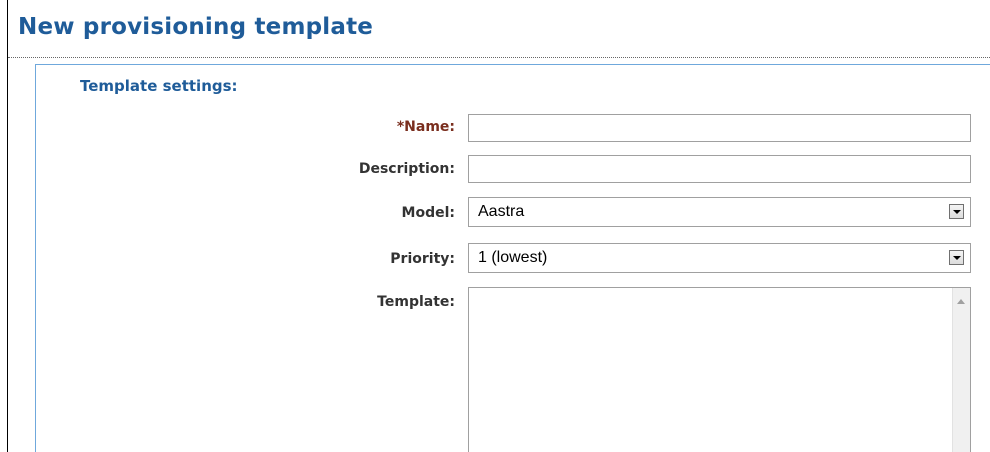  I want to click on title-divider, so click(499, 57).